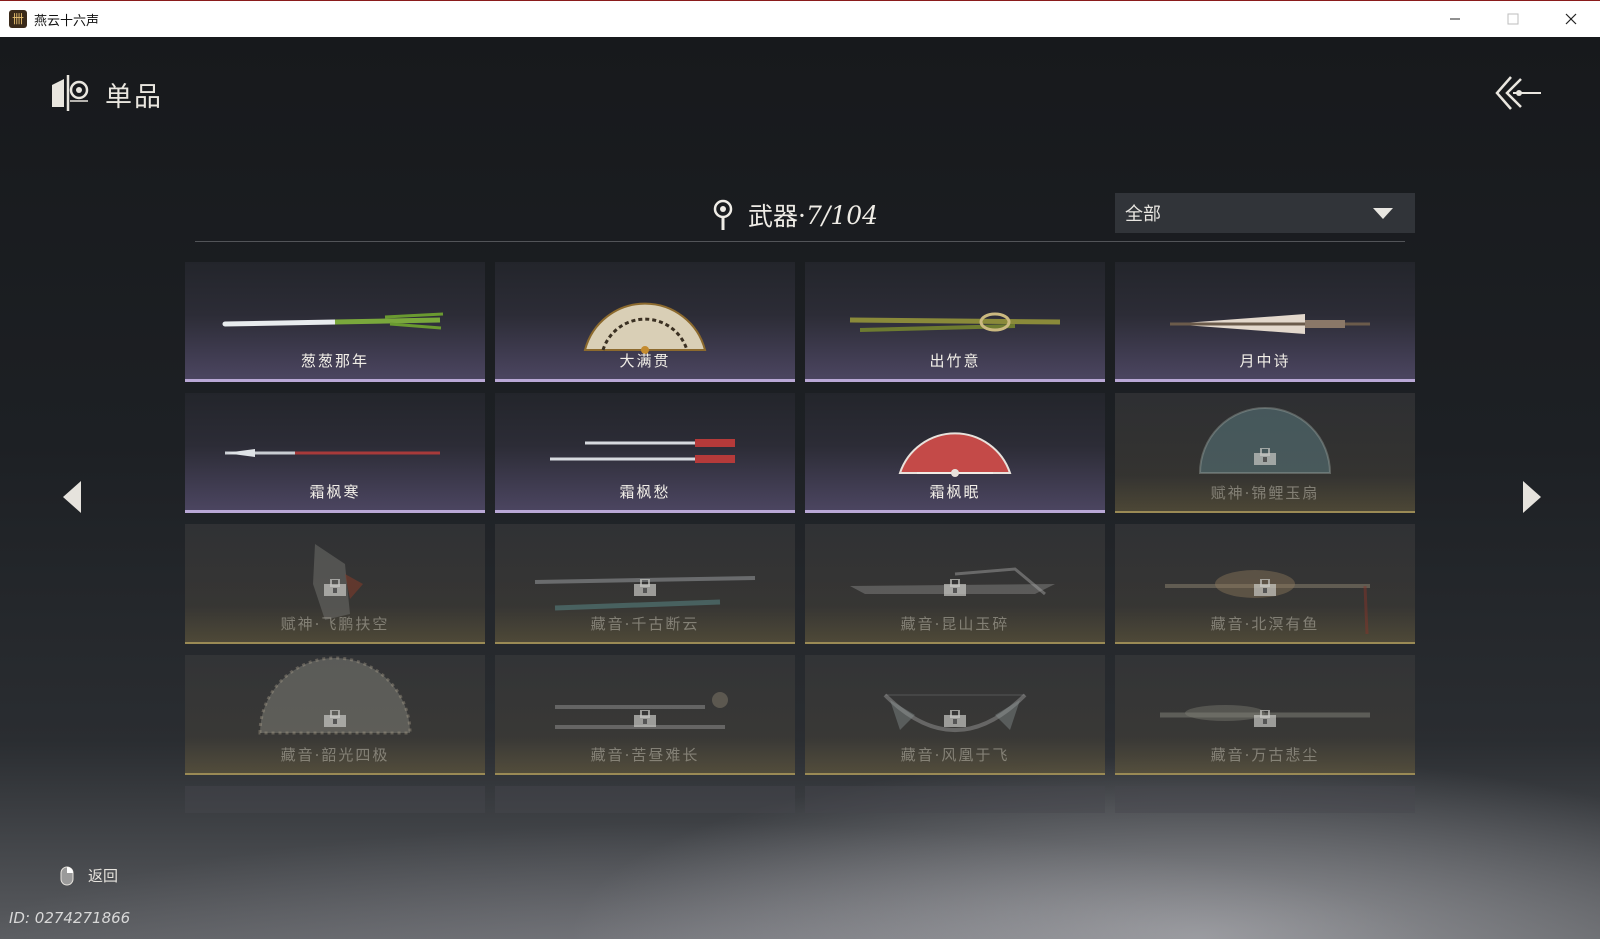 This screenshot has height=939, width=1600. Describe the element at coordinates (335, 755) in the screenshot. I see `item-name: 藏音·韶光四极` at that location.